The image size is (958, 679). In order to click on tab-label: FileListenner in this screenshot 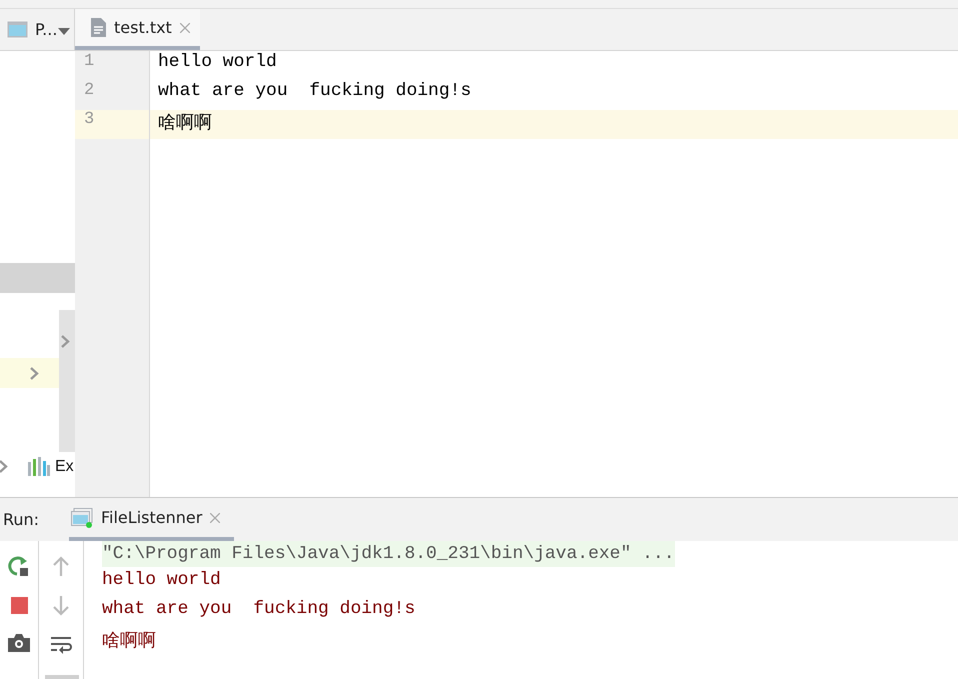, I will do `click(151, 517)`.